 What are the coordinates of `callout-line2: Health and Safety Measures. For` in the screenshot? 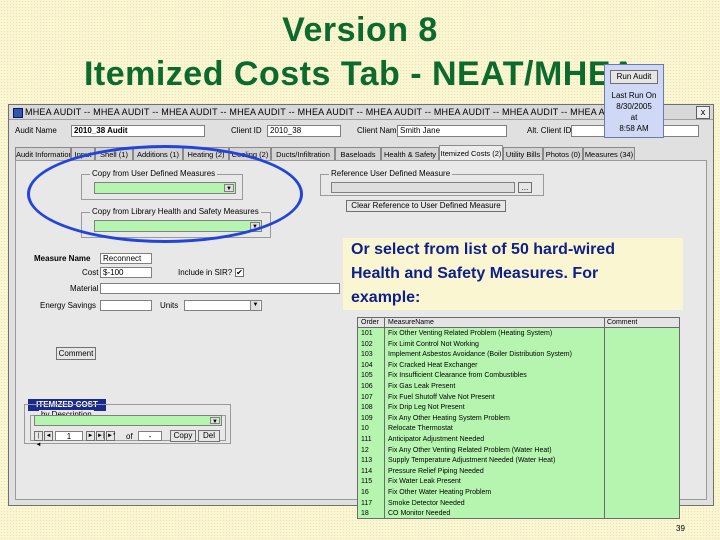 It's located at (475, 273).